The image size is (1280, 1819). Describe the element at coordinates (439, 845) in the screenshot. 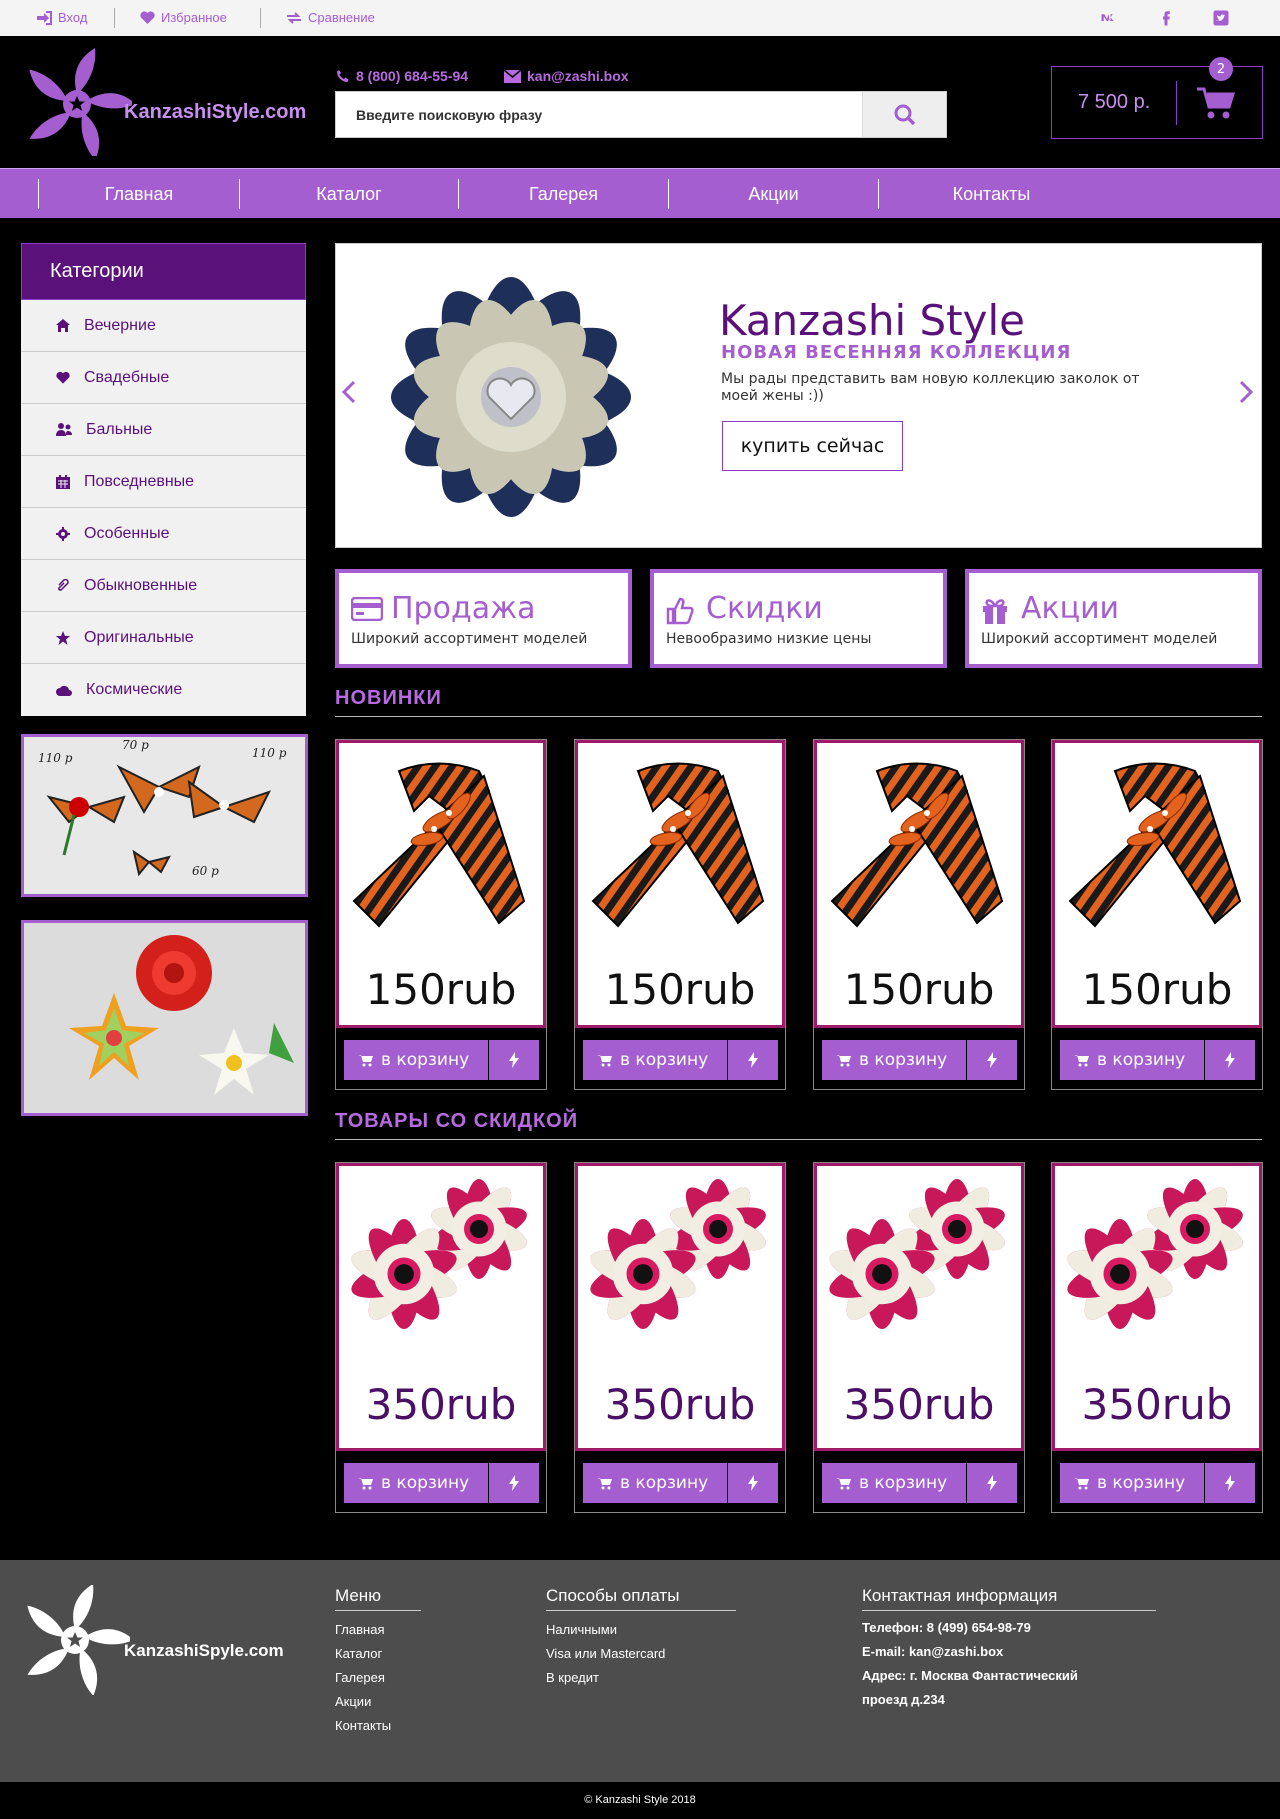

I see `ribbon-product-image` at that location.